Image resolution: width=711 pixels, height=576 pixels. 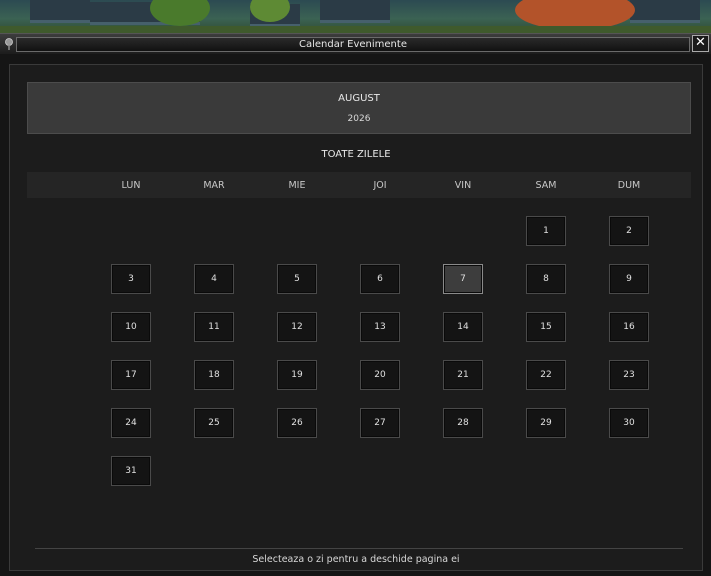 What do you see at coordinates (629, 185) in the screenshot?
I see `weekday-dum: DUM` at bounding box center [629, 185].